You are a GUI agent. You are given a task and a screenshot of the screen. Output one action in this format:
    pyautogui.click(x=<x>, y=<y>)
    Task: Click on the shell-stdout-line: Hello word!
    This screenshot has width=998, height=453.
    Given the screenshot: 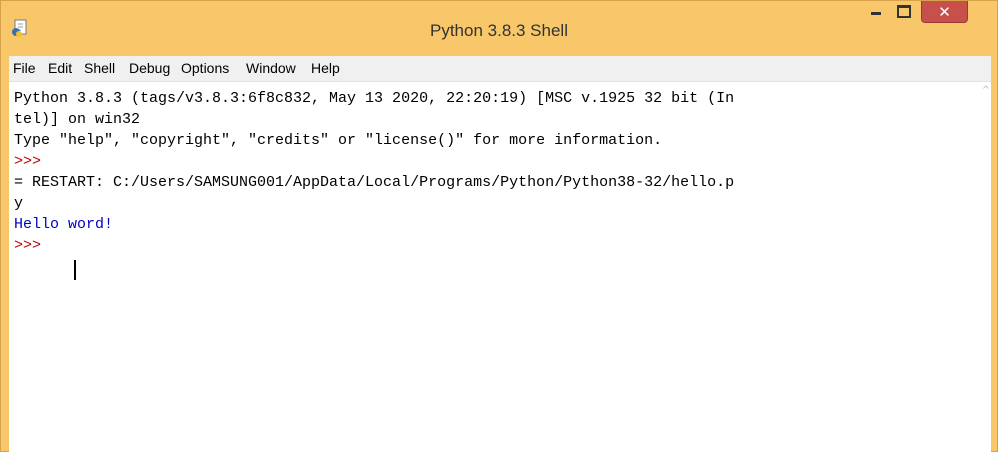 What is the action you would take?
    pyautogui.click(x=64, y=224)
    